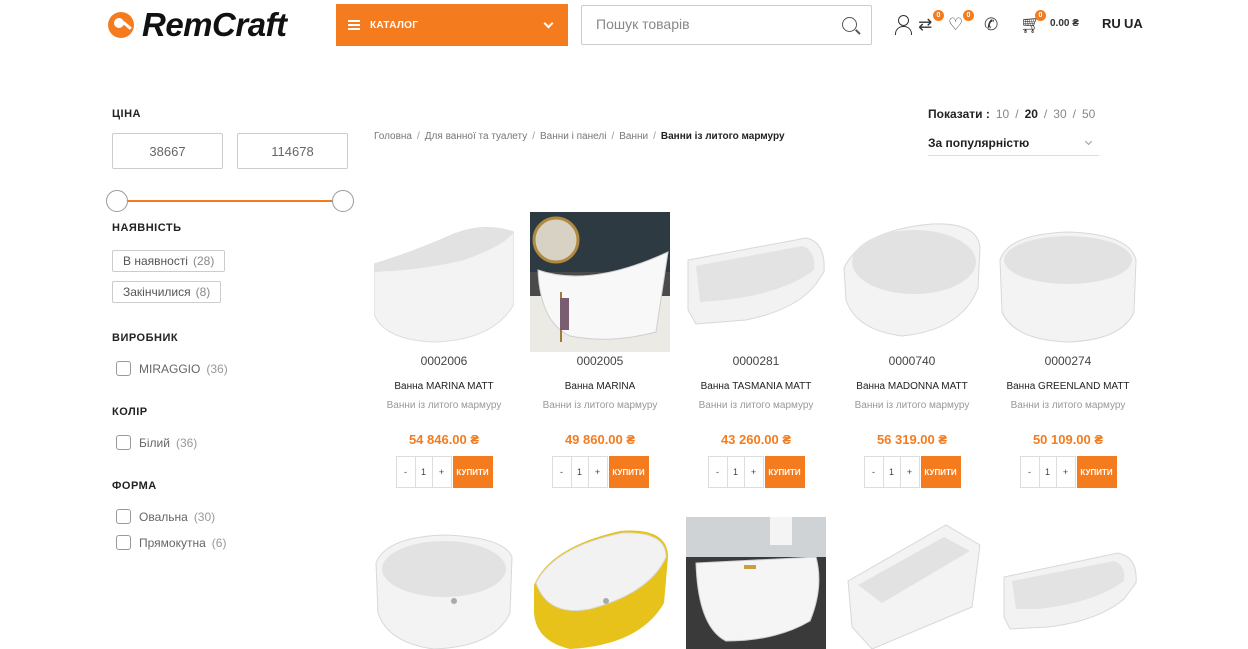  I want to click on manufacturer-option: MIRAGGIO (36), so click(172, 368).